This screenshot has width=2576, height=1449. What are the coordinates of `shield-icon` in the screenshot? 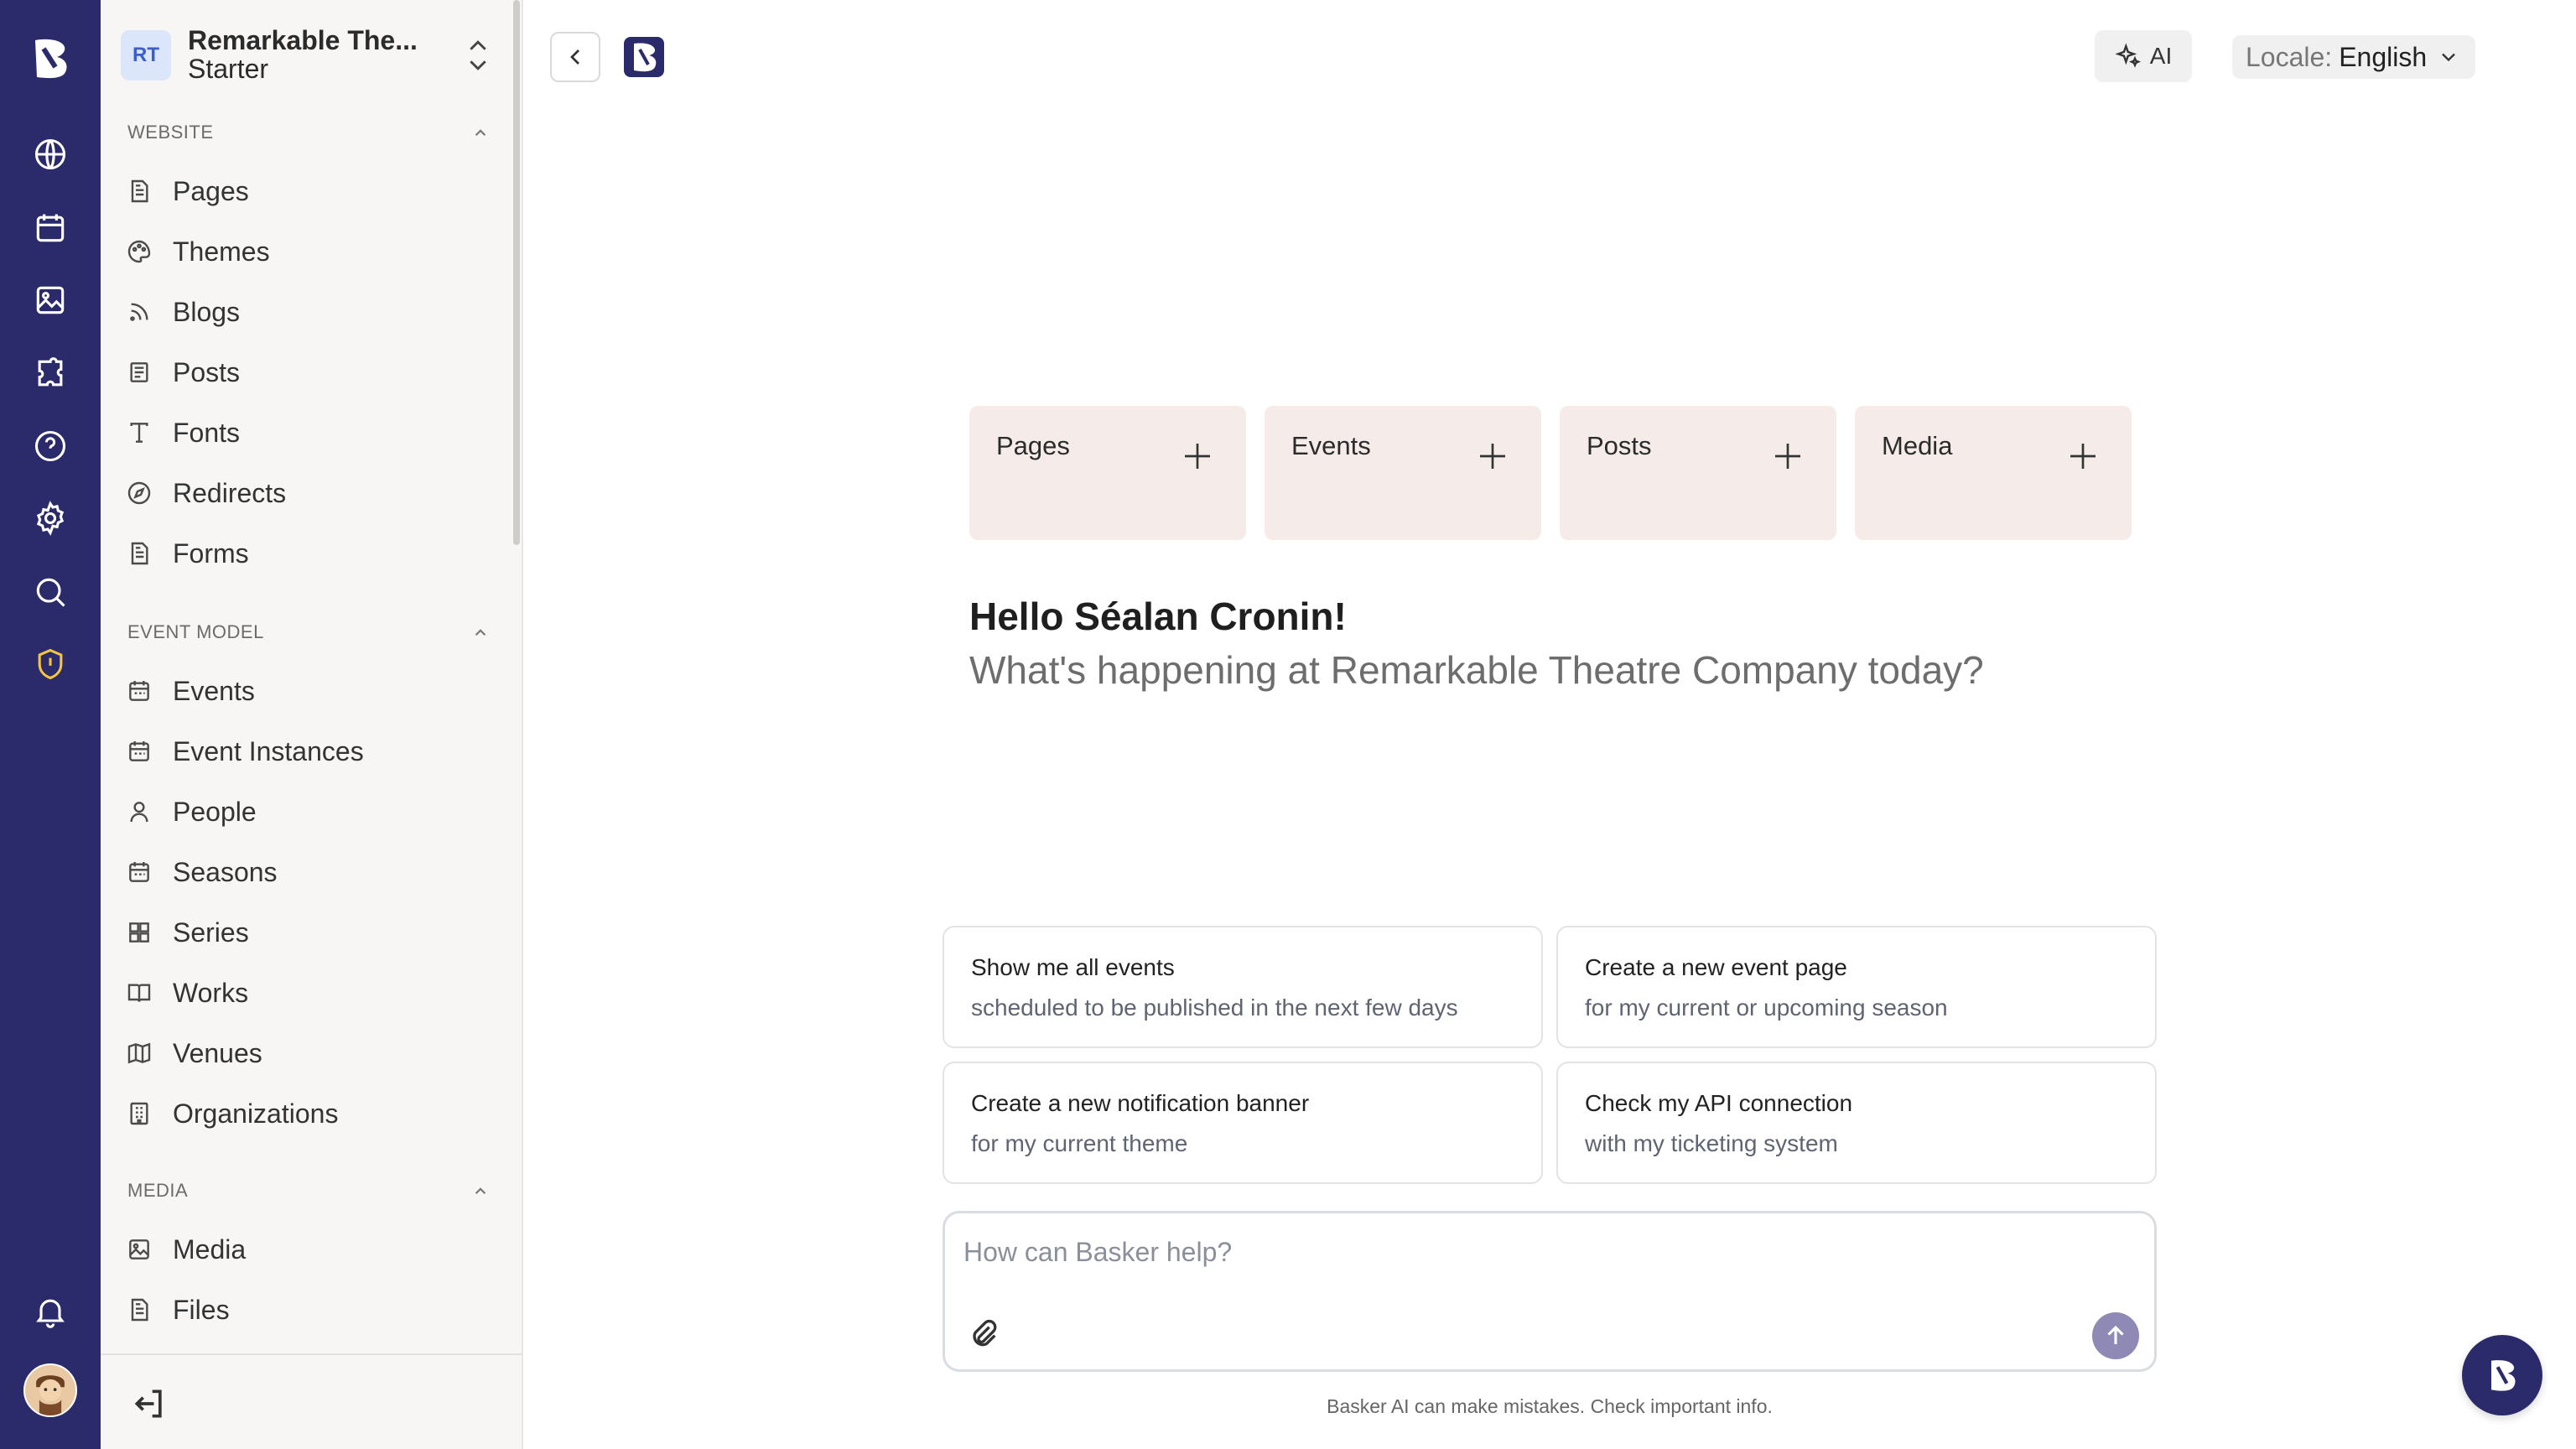 It's located at (50, 664).